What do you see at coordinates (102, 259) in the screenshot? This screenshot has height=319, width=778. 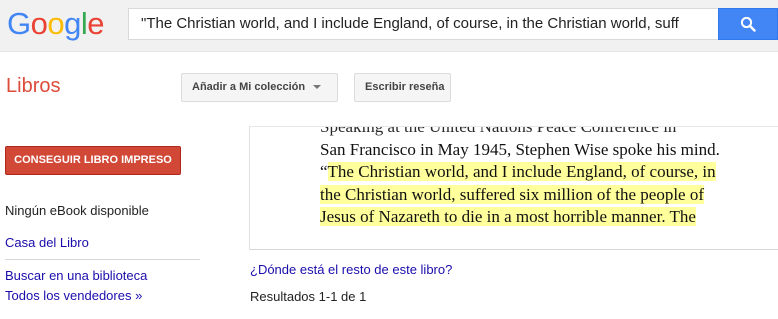 I see `sidebar-divider` at bounding box center [102, 259].